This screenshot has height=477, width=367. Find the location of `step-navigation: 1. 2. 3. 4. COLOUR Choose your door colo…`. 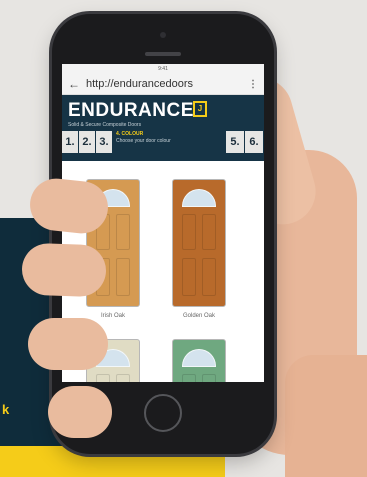

step-navigation: 1. 2. 3. 4. COLOUR Choose your door colo… is located at coordinates (163, 142).